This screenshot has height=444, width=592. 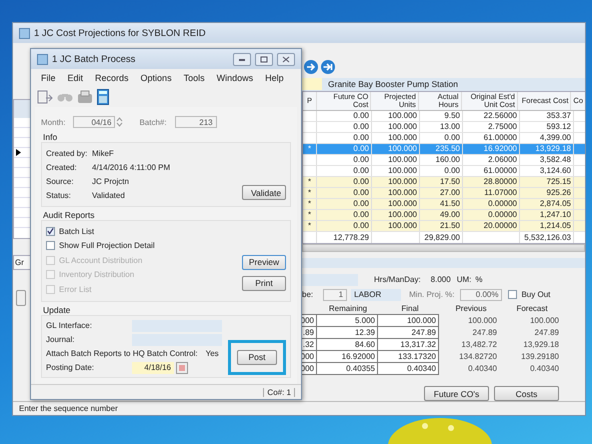 What do you see at coordinates (532, 308) in the screenshot?
I see `column-header: Forecast` at bounding box center [532, 308].